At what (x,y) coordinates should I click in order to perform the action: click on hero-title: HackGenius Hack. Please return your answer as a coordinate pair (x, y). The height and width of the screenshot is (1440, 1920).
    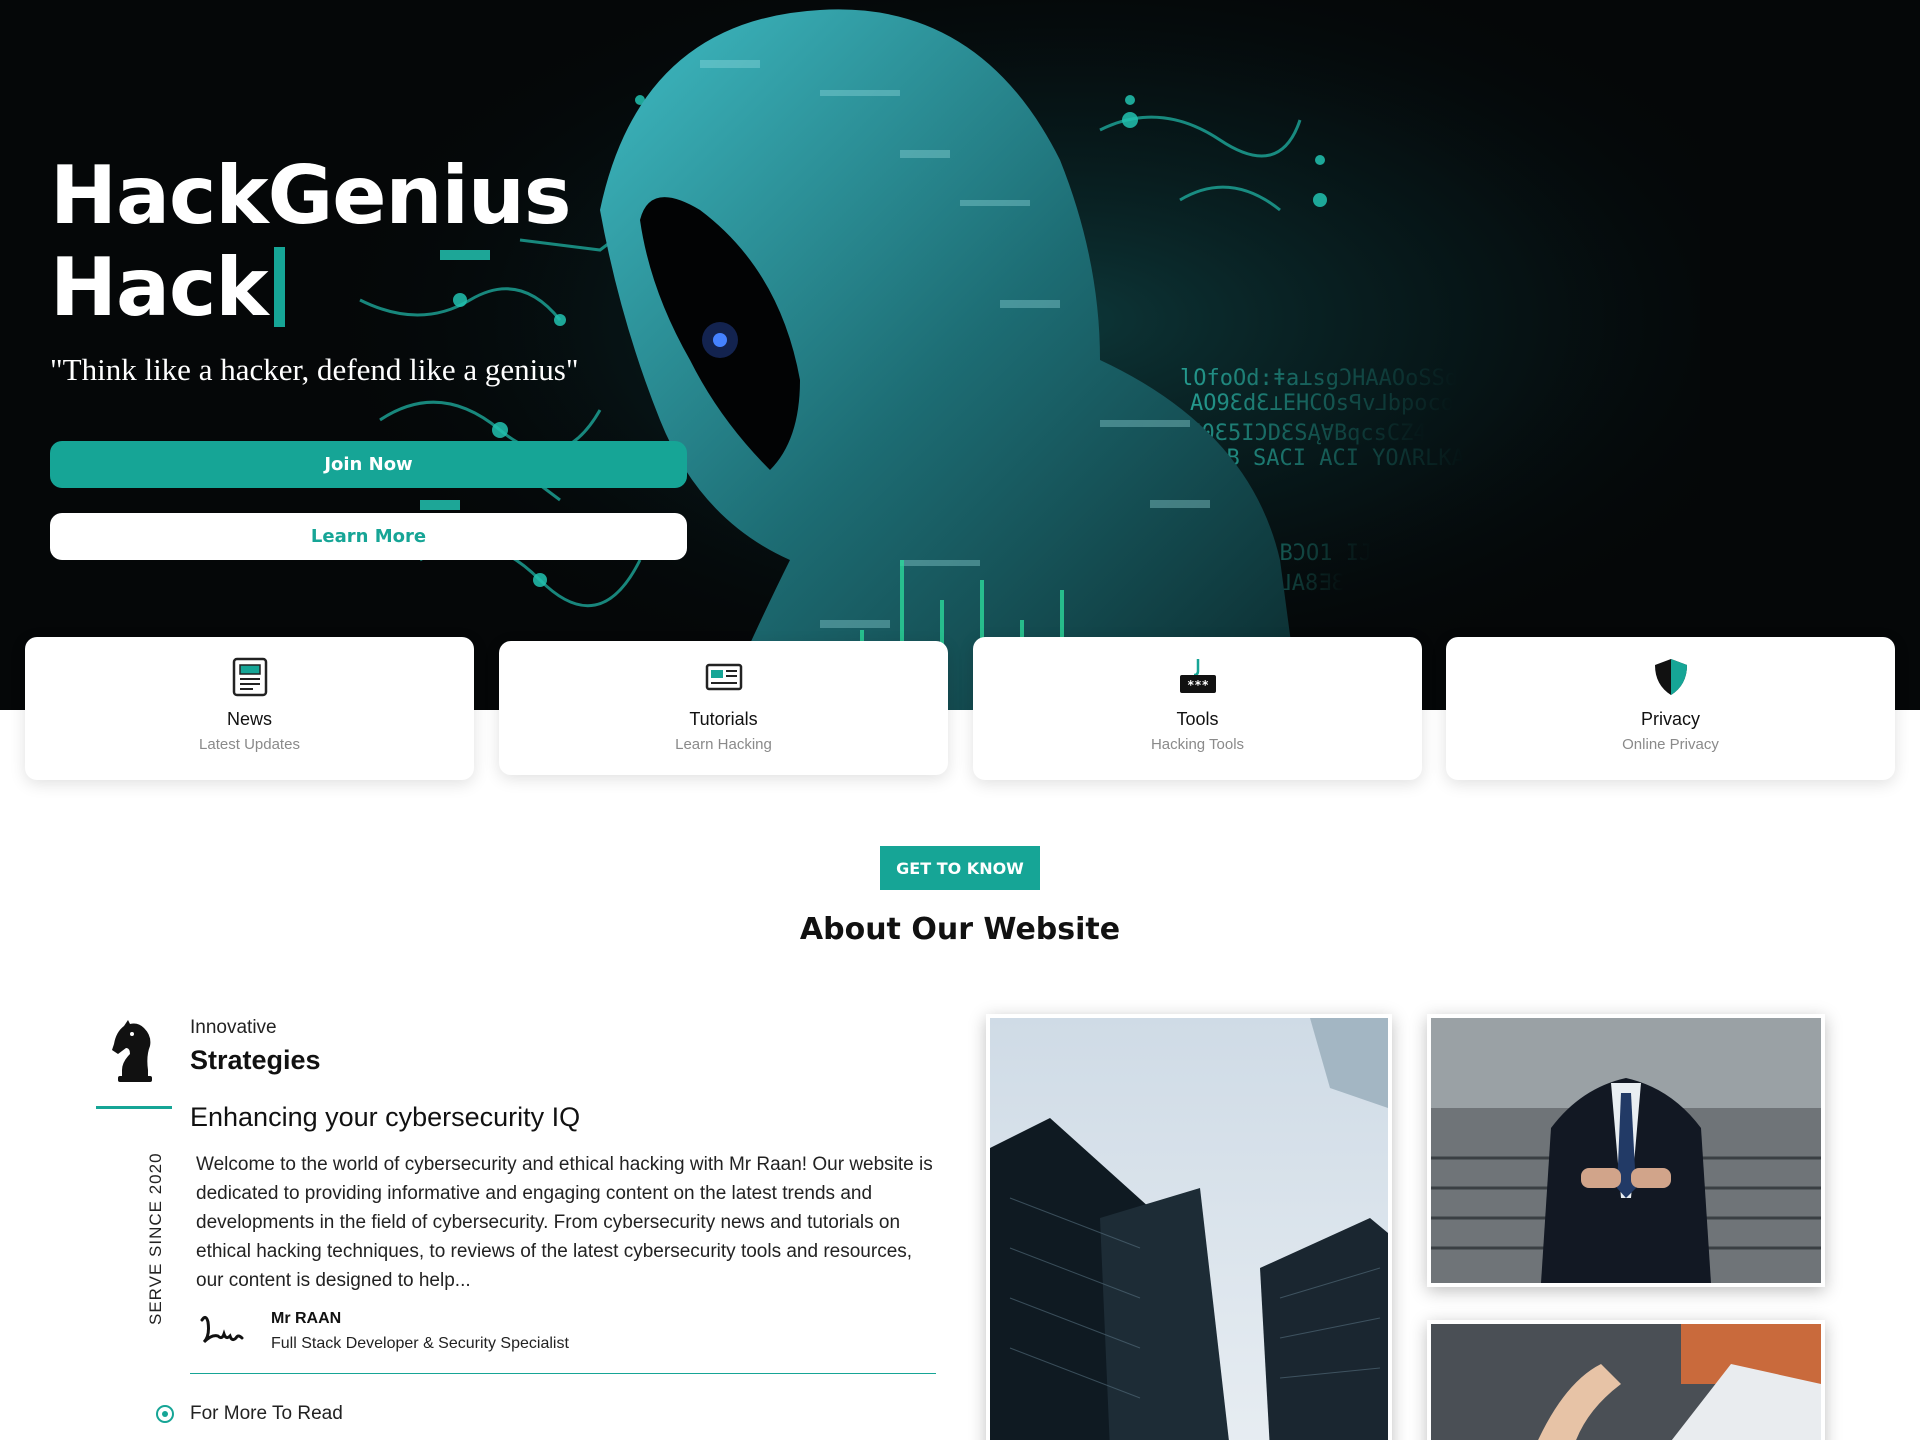
    Looking at the image, I should click on (310, 241).